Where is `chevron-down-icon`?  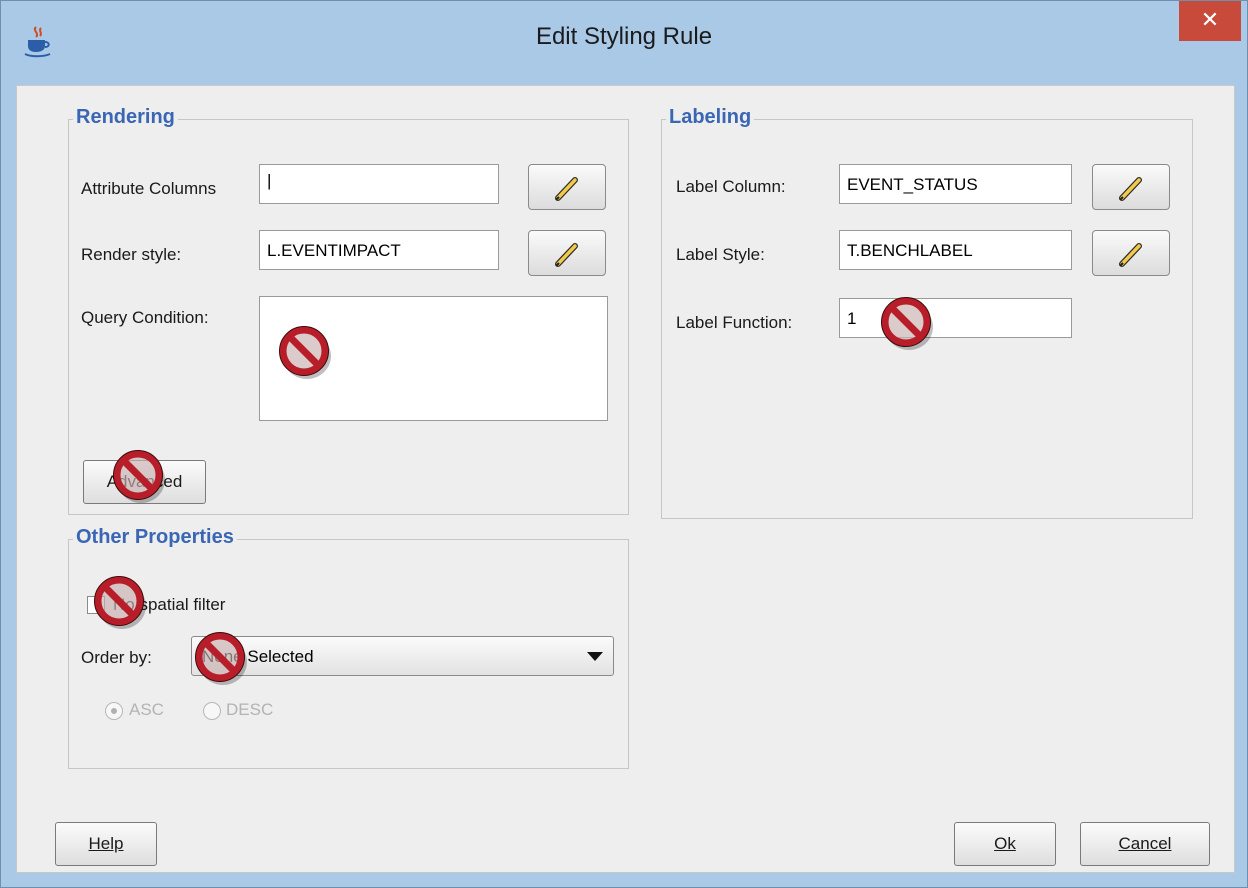
chevron-down-icon is located at coordinates (595, 656).